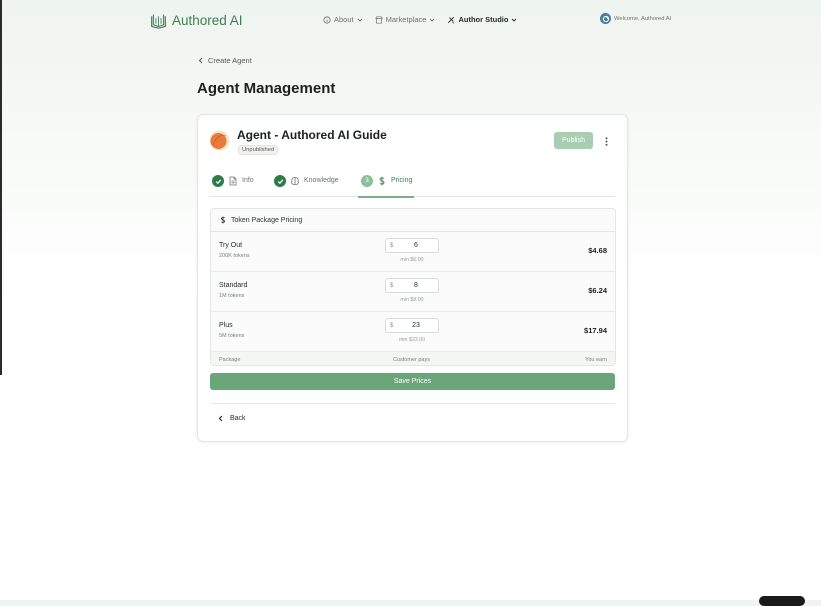  What do you see at coordinates (230, 360) in the screenshot?
I see `footer-package-label: Package` at bounding box center [230, 360].